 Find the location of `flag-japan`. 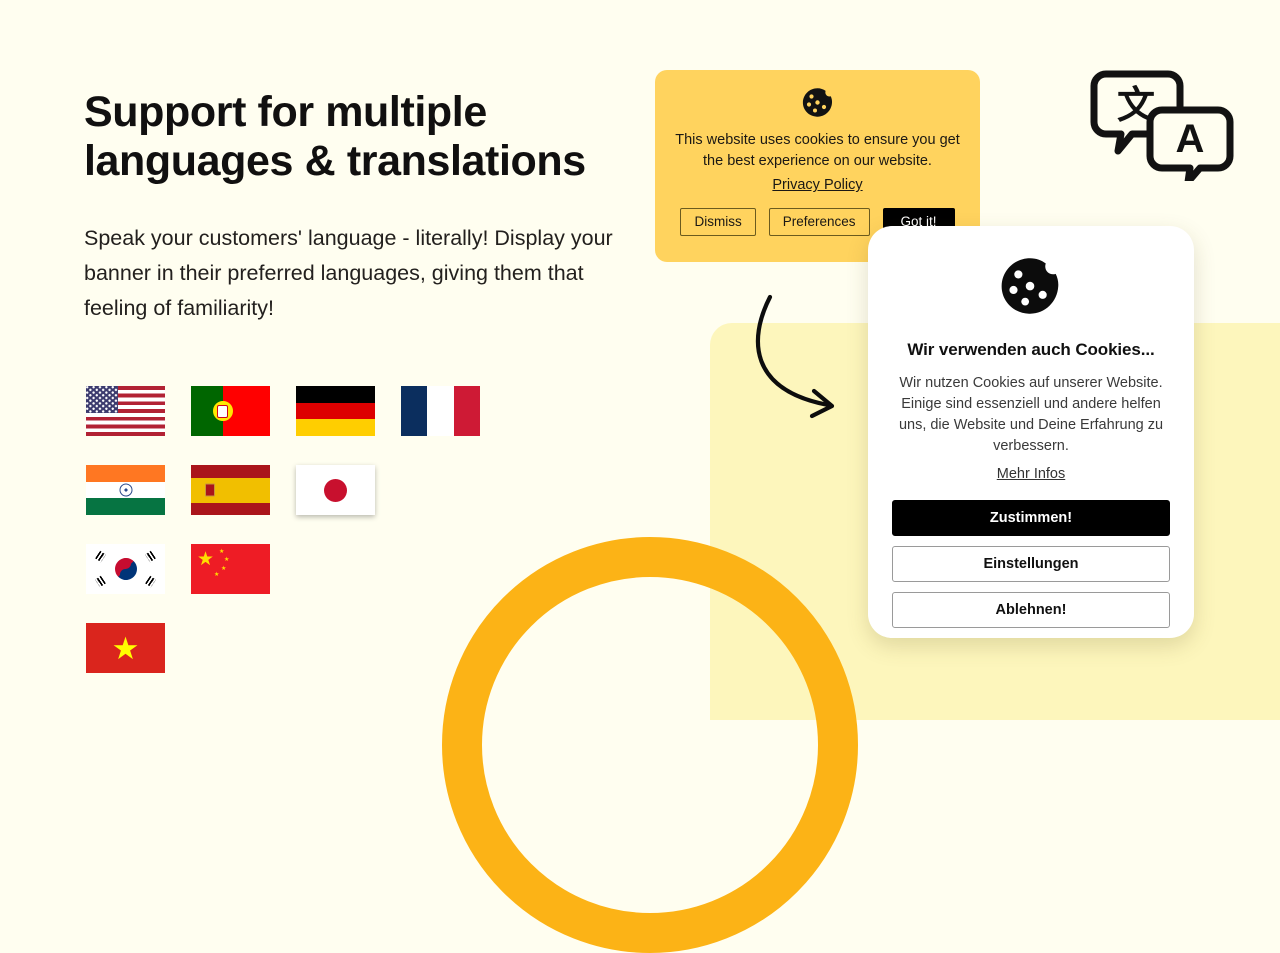

flag-japan is located at coordinates (335, 490).